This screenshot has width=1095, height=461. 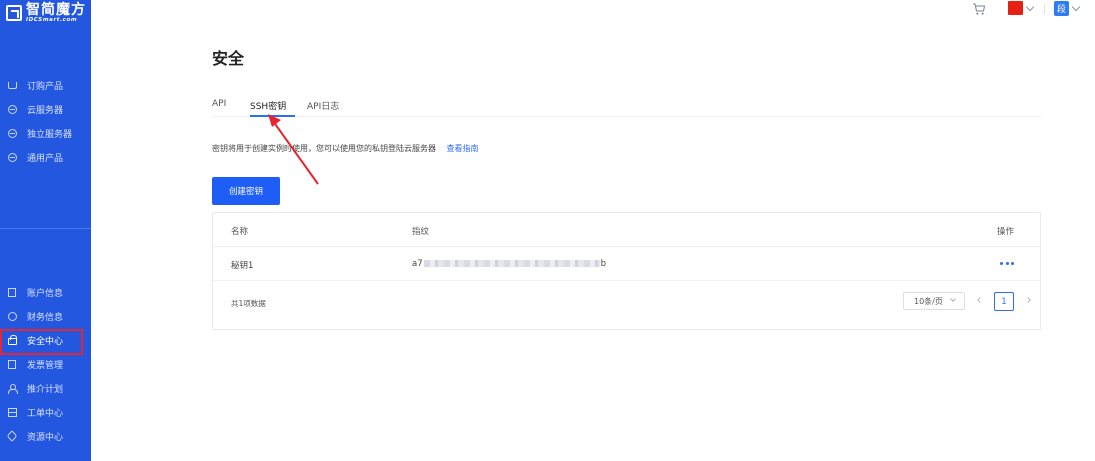 What do you see at coordinates (1007, 263) in the screenshot?
I see `more-actions-icon` at bounding box center [1007, 263].